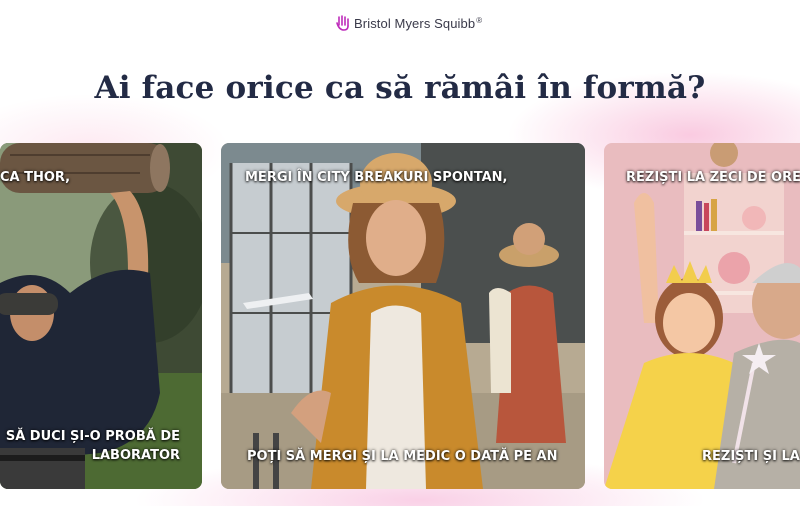  Describe the element at coordinates (135, 455) in the screenshot. I see `card-bottom-caption-line2: LABORATOR` at that location.